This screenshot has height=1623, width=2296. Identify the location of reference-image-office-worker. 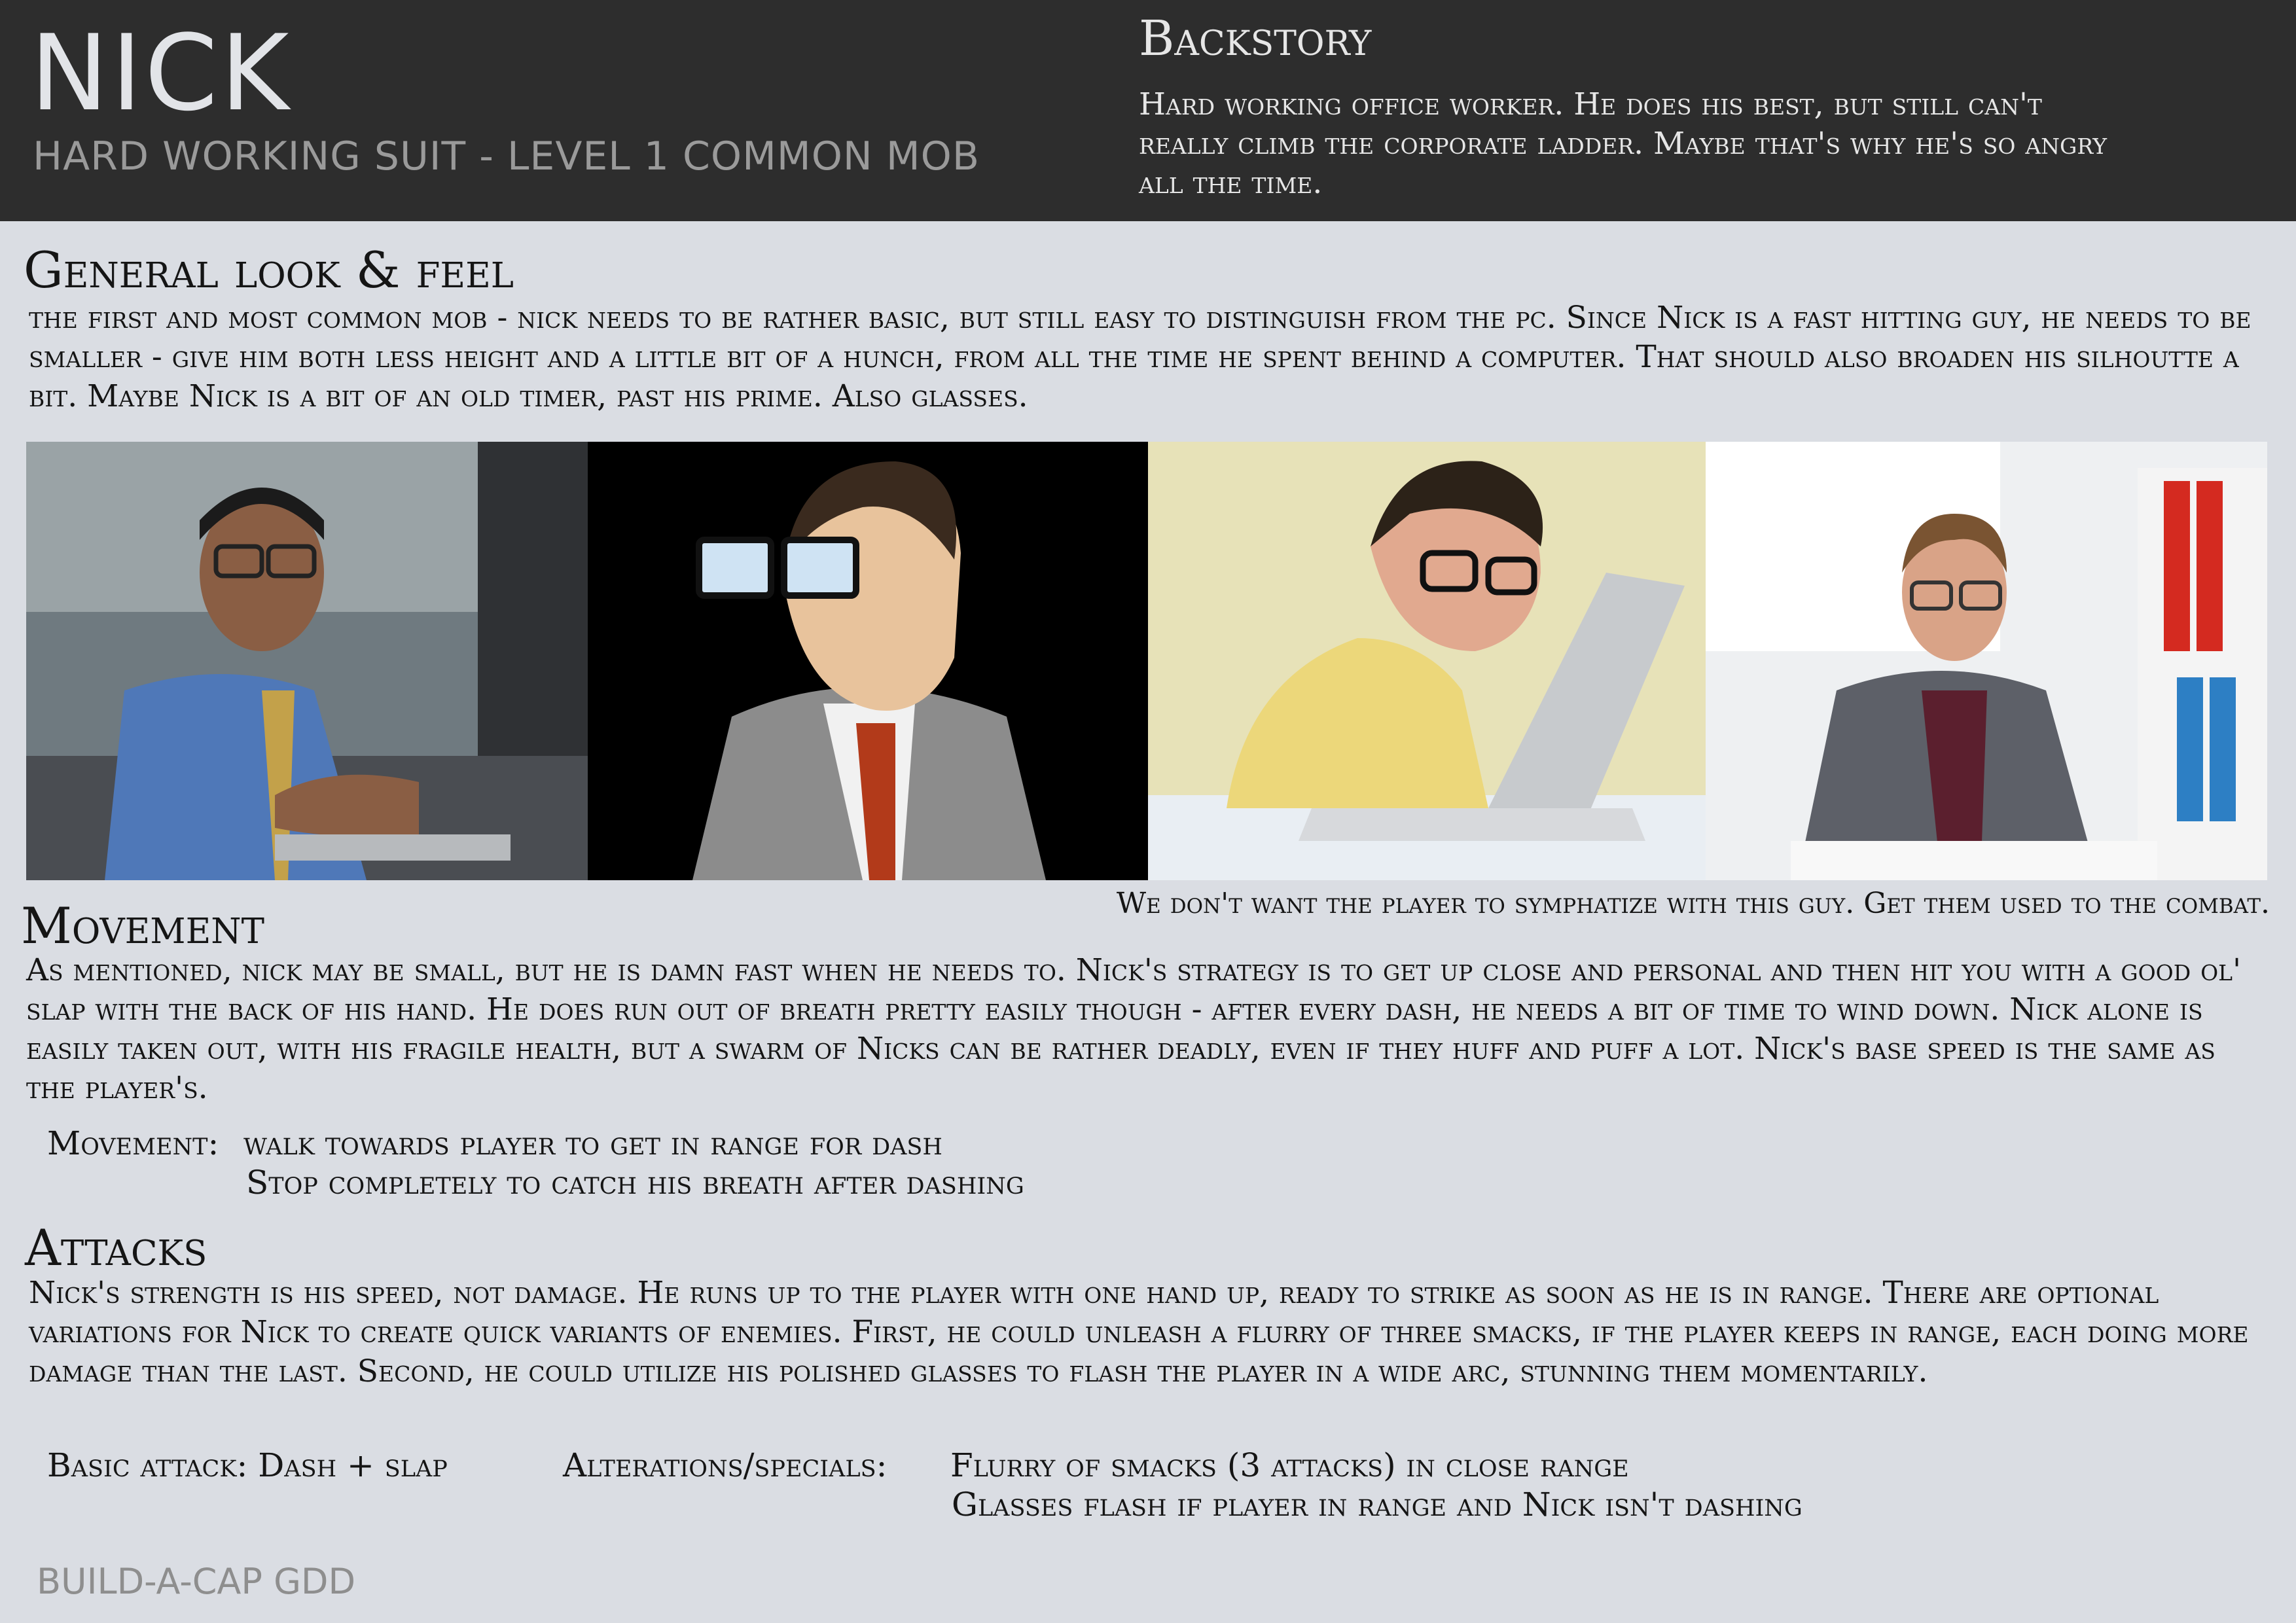
(307, 661).